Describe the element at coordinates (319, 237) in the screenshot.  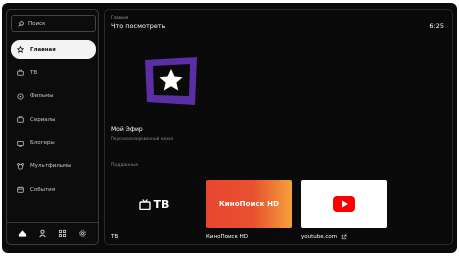
I see `youtube-caption-text: youtube.com` at that location.